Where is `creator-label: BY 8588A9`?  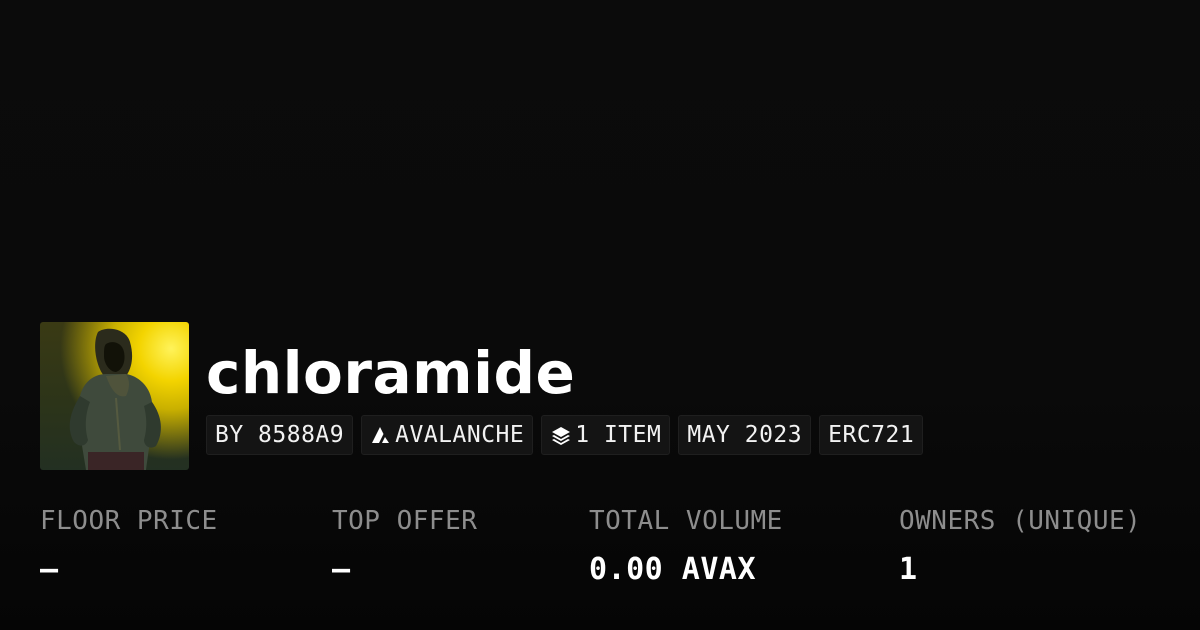
creator-label: BY 8588A9 is located at coordinates (280, 435).